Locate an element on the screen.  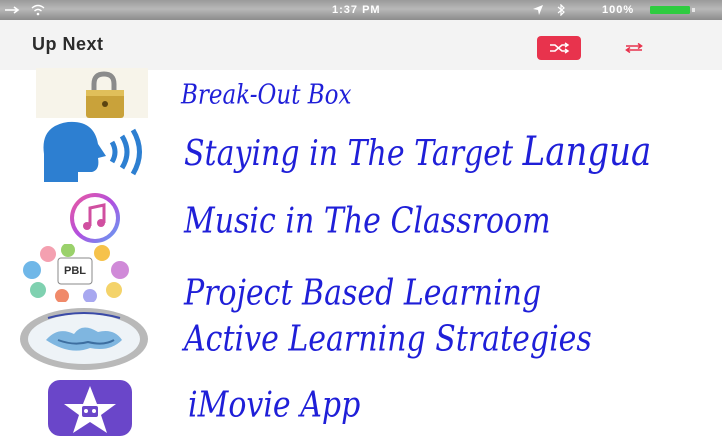
shuffle-button is located at coordinates (559, 48).